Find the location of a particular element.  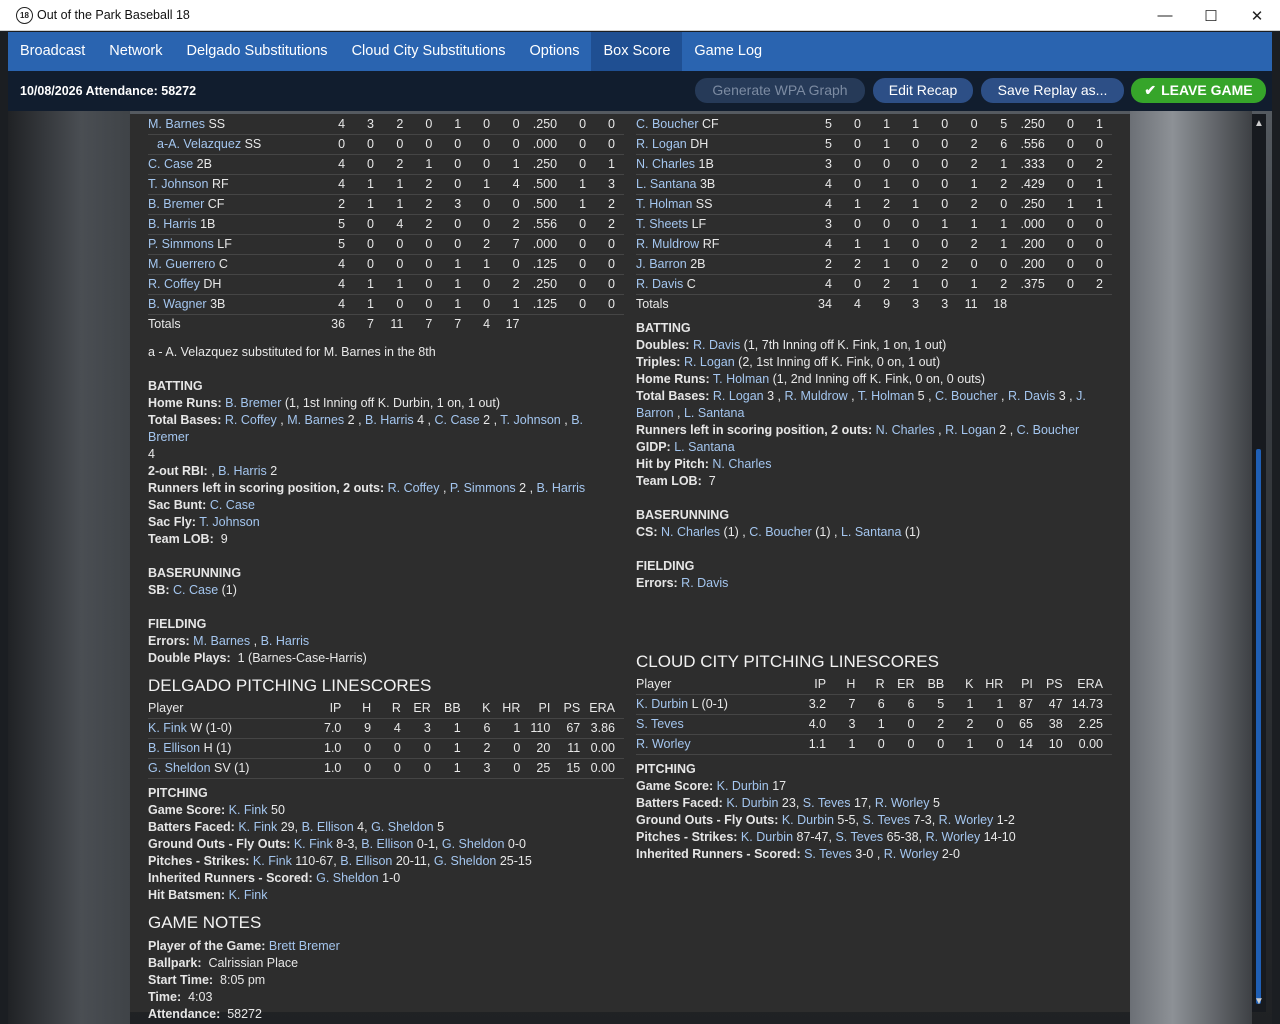

menu-network: Network is located at coordinates (135, 51).